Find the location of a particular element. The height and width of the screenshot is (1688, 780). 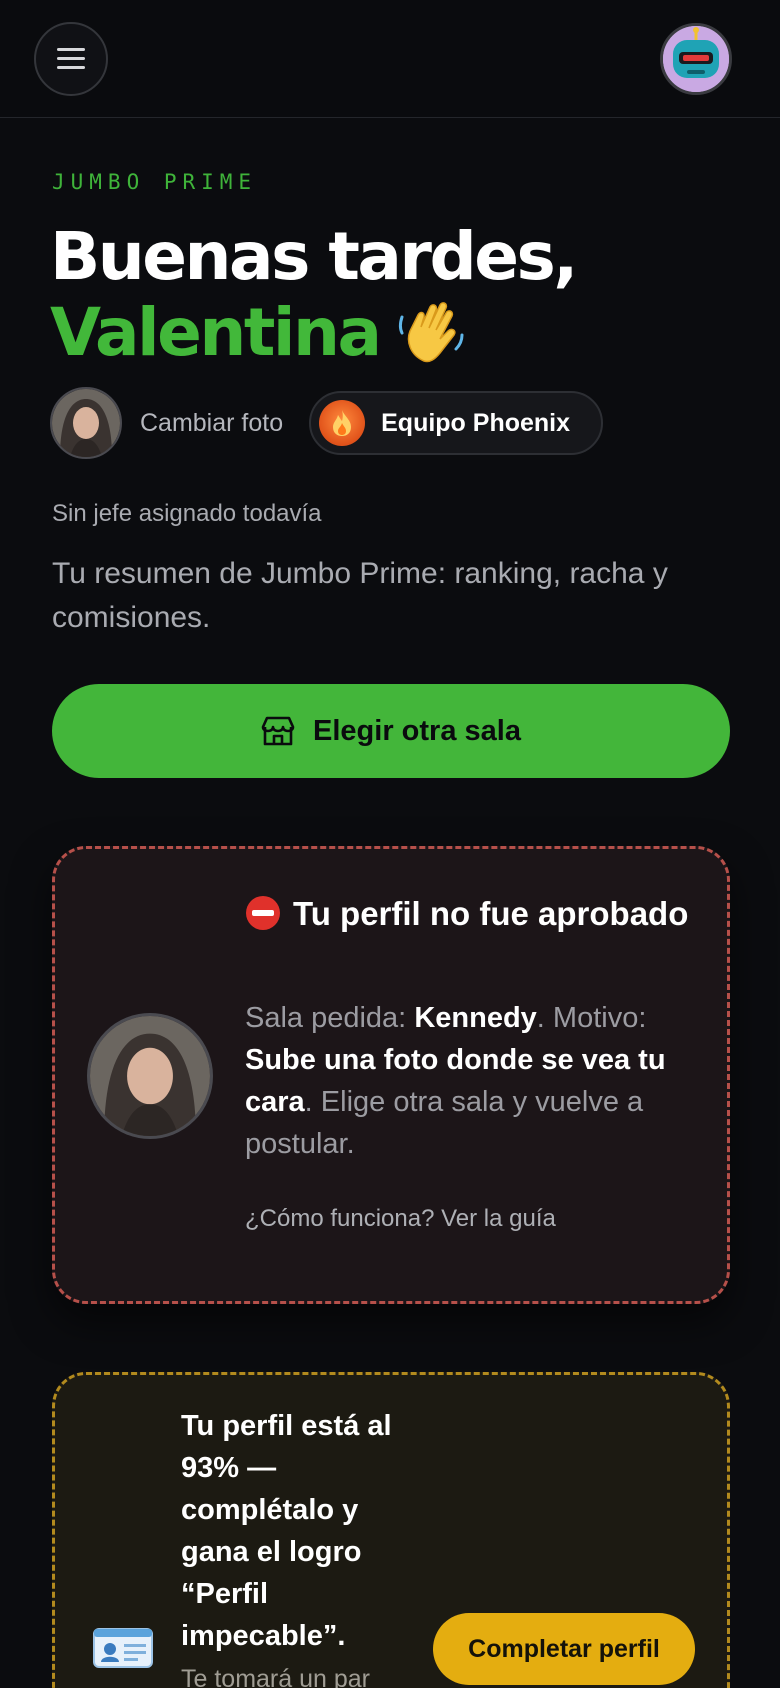

profile-photo is located at coordinates (86, 423).